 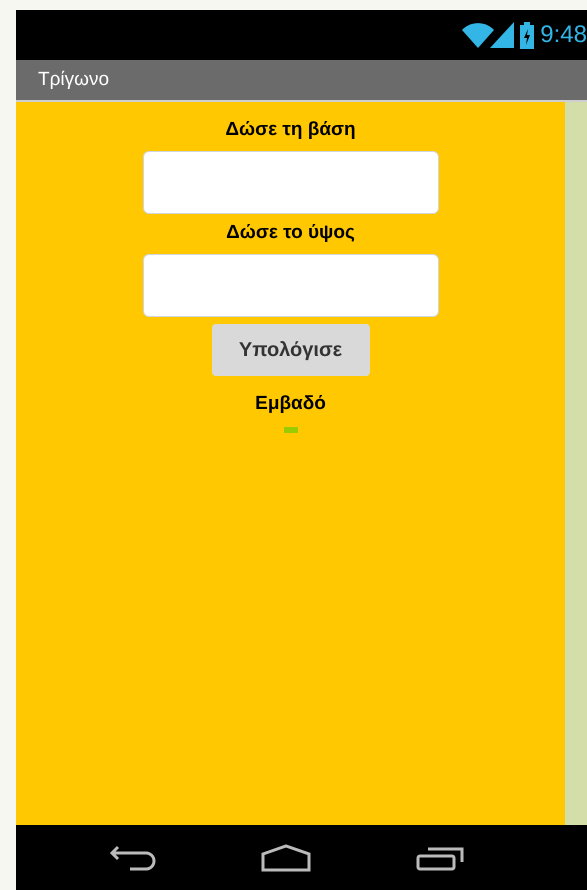 What do you see at coordinates (291, 430) in the screenshot?
I see `result-output` at bounding box center [291, 430].